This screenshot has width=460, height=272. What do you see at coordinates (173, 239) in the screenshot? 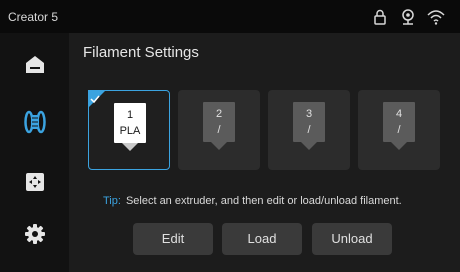
I see `edit-button: Edit` at bounding box center [173, 239].